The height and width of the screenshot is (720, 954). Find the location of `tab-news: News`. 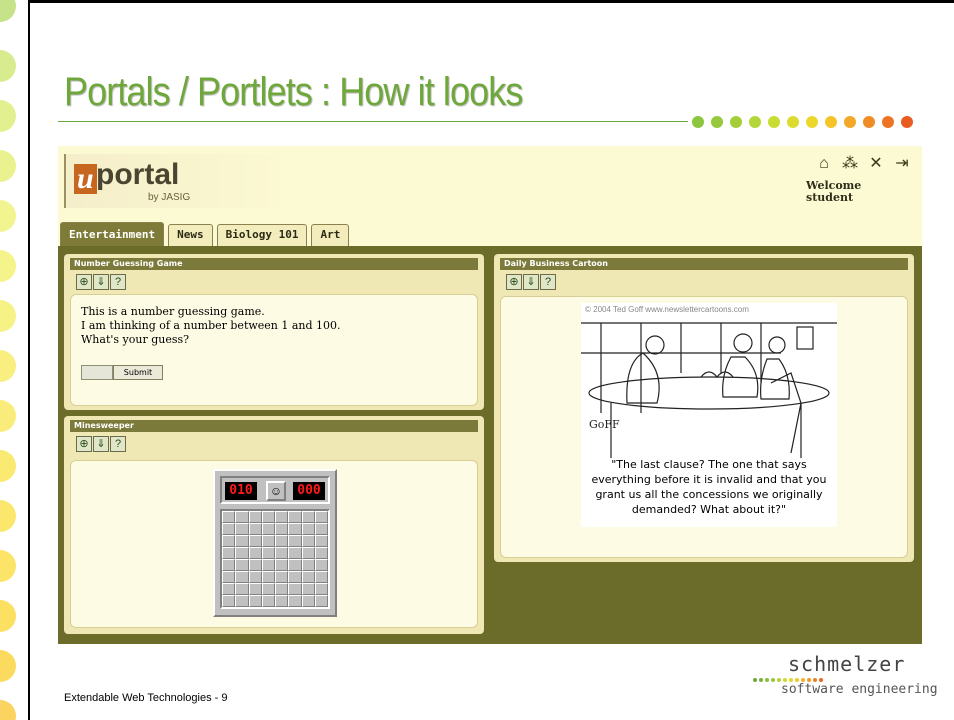

tab-news: News is located at coordinates (190, 235).